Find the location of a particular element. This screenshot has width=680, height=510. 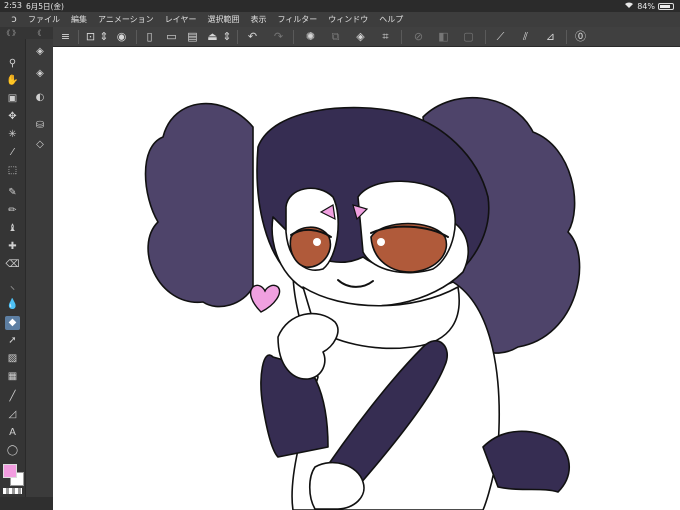

tool-panel-collapse: 《 》 is located at coordinates (12, 33).